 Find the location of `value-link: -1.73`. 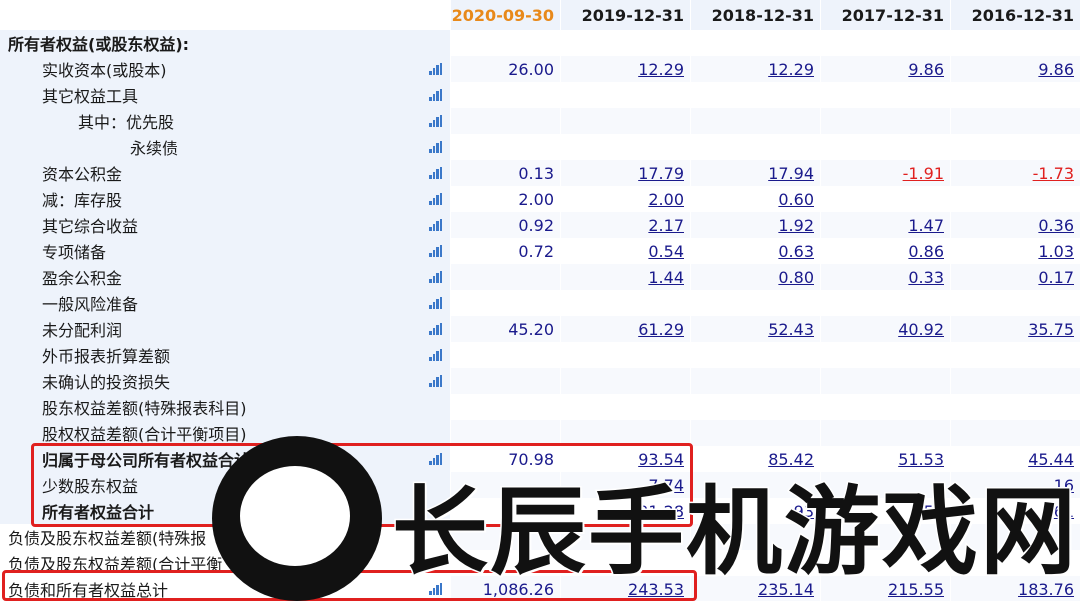

value-link: -1.73 is located at coordinates (1053, 173).